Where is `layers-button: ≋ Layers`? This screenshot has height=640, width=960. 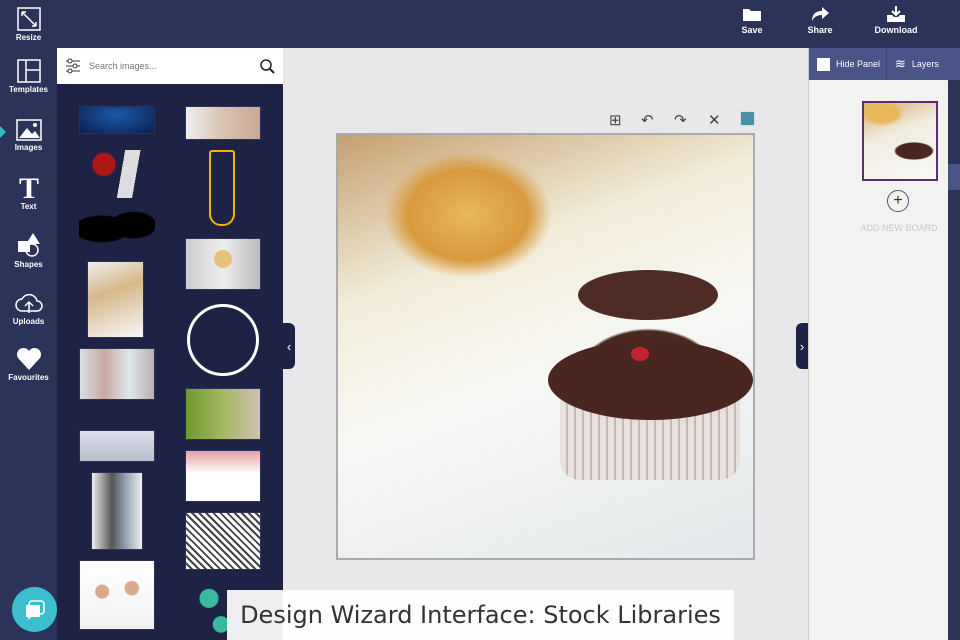 layers-button: ≋ Layers is located at coordinates (913, 64).